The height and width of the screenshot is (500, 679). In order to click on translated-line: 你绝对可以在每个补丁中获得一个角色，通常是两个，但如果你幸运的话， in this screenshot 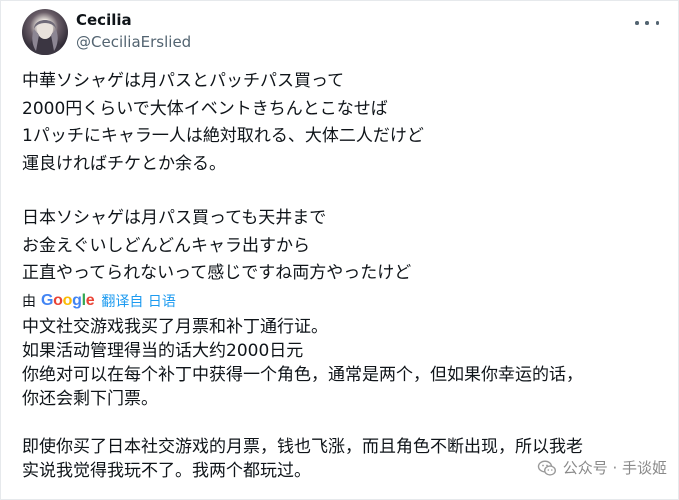, I will do `click(302, 375)`.